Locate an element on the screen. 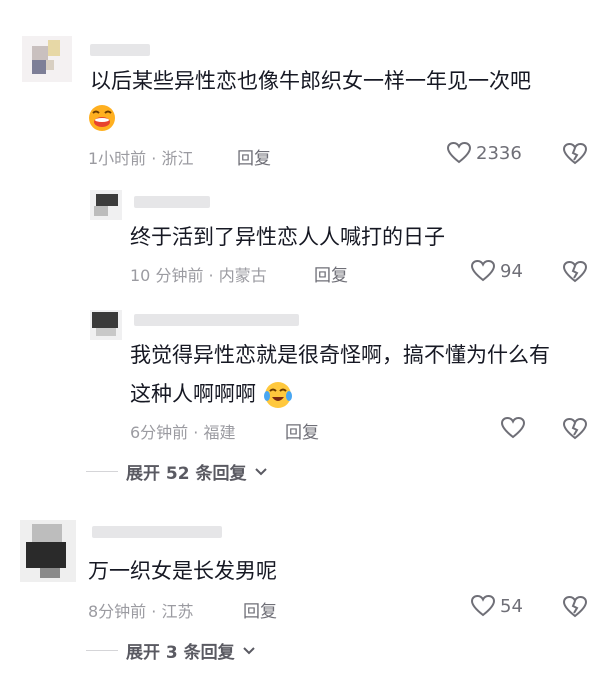  comment-text: 万一织女是长发男呢 is located at coordinates (182, 571).